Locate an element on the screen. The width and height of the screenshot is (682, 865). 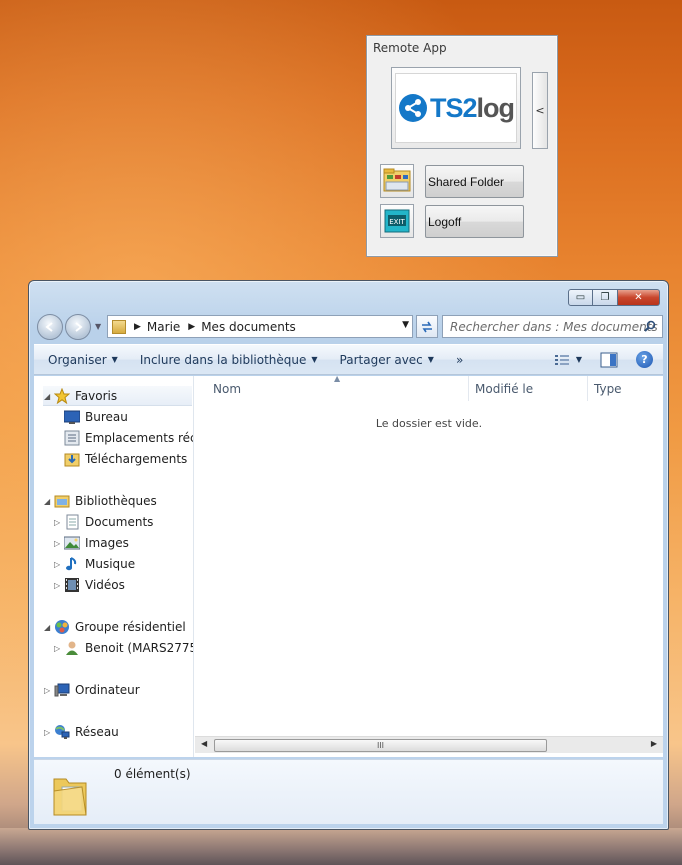
logo-text-ts2: TS2 is located at coordinates (453, 107).